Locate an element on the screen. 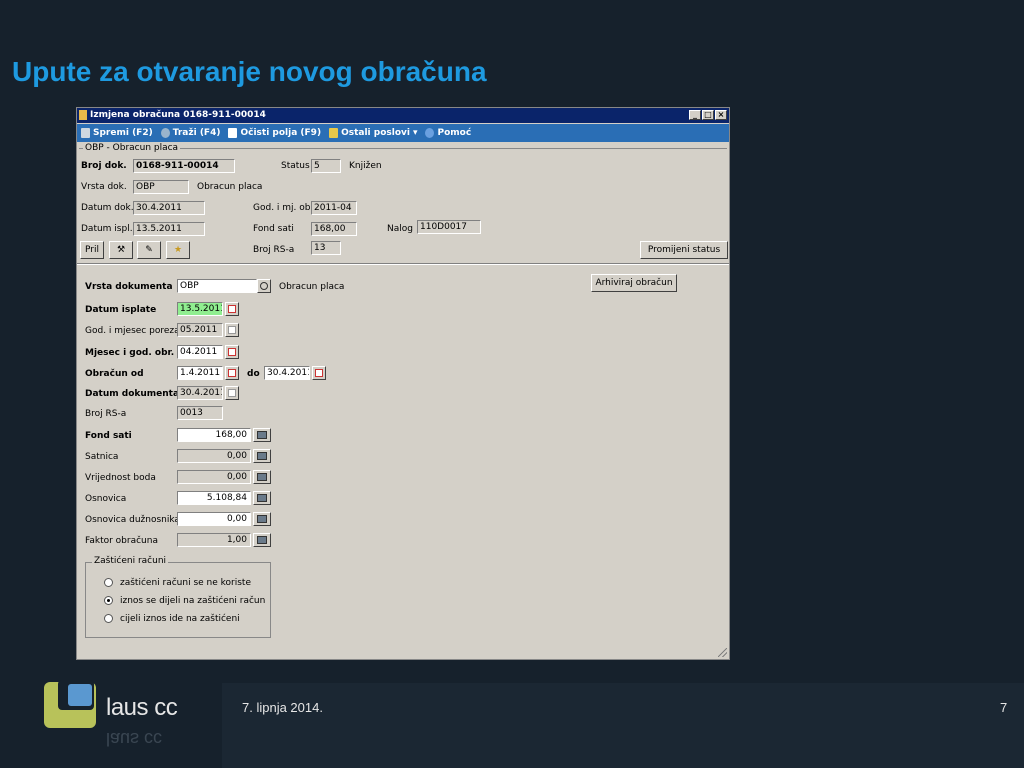  logo-reflection: laus cc is located at coordinates (134, 739).